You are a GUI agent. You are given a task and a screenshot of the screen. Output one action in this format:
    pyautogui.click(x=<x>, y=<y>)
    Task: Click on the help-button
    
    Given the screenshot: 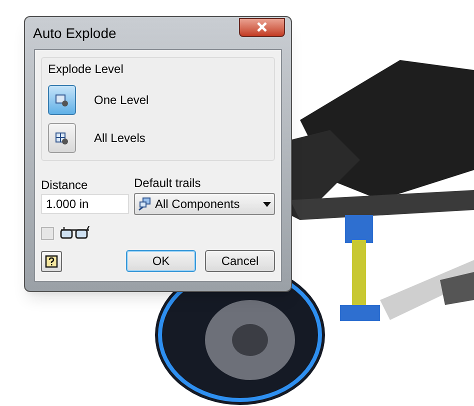 What is the action you would take?
    pyautogui.click(x=51, y=261)
    